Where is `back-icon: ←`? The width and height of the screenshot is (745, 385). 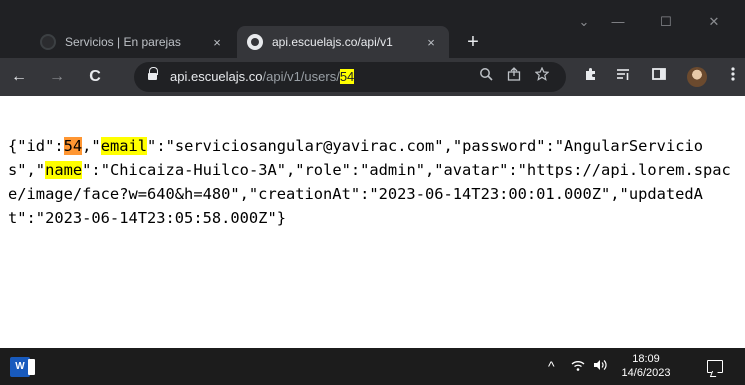
back-icon: ← is located at coordinates (19, 77).